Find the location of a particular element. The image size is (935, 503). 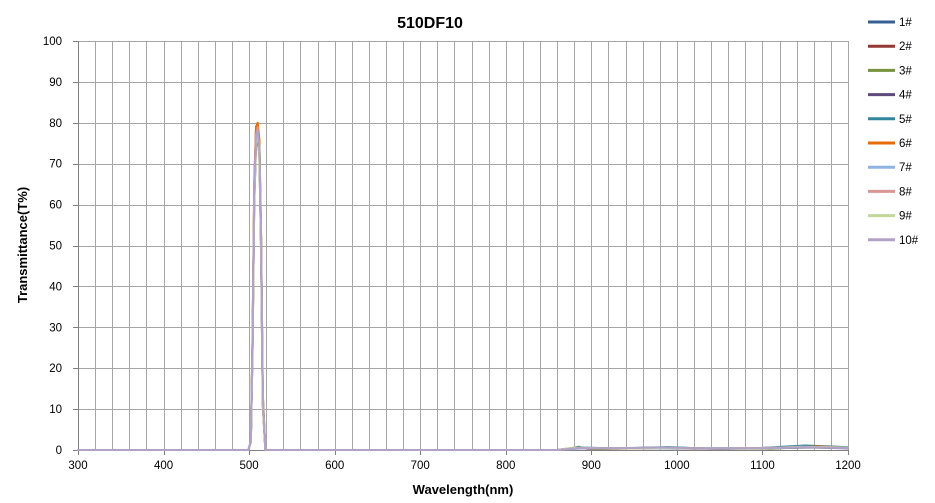

x-tick-label: 1000 is located at coordinates (677, 466).